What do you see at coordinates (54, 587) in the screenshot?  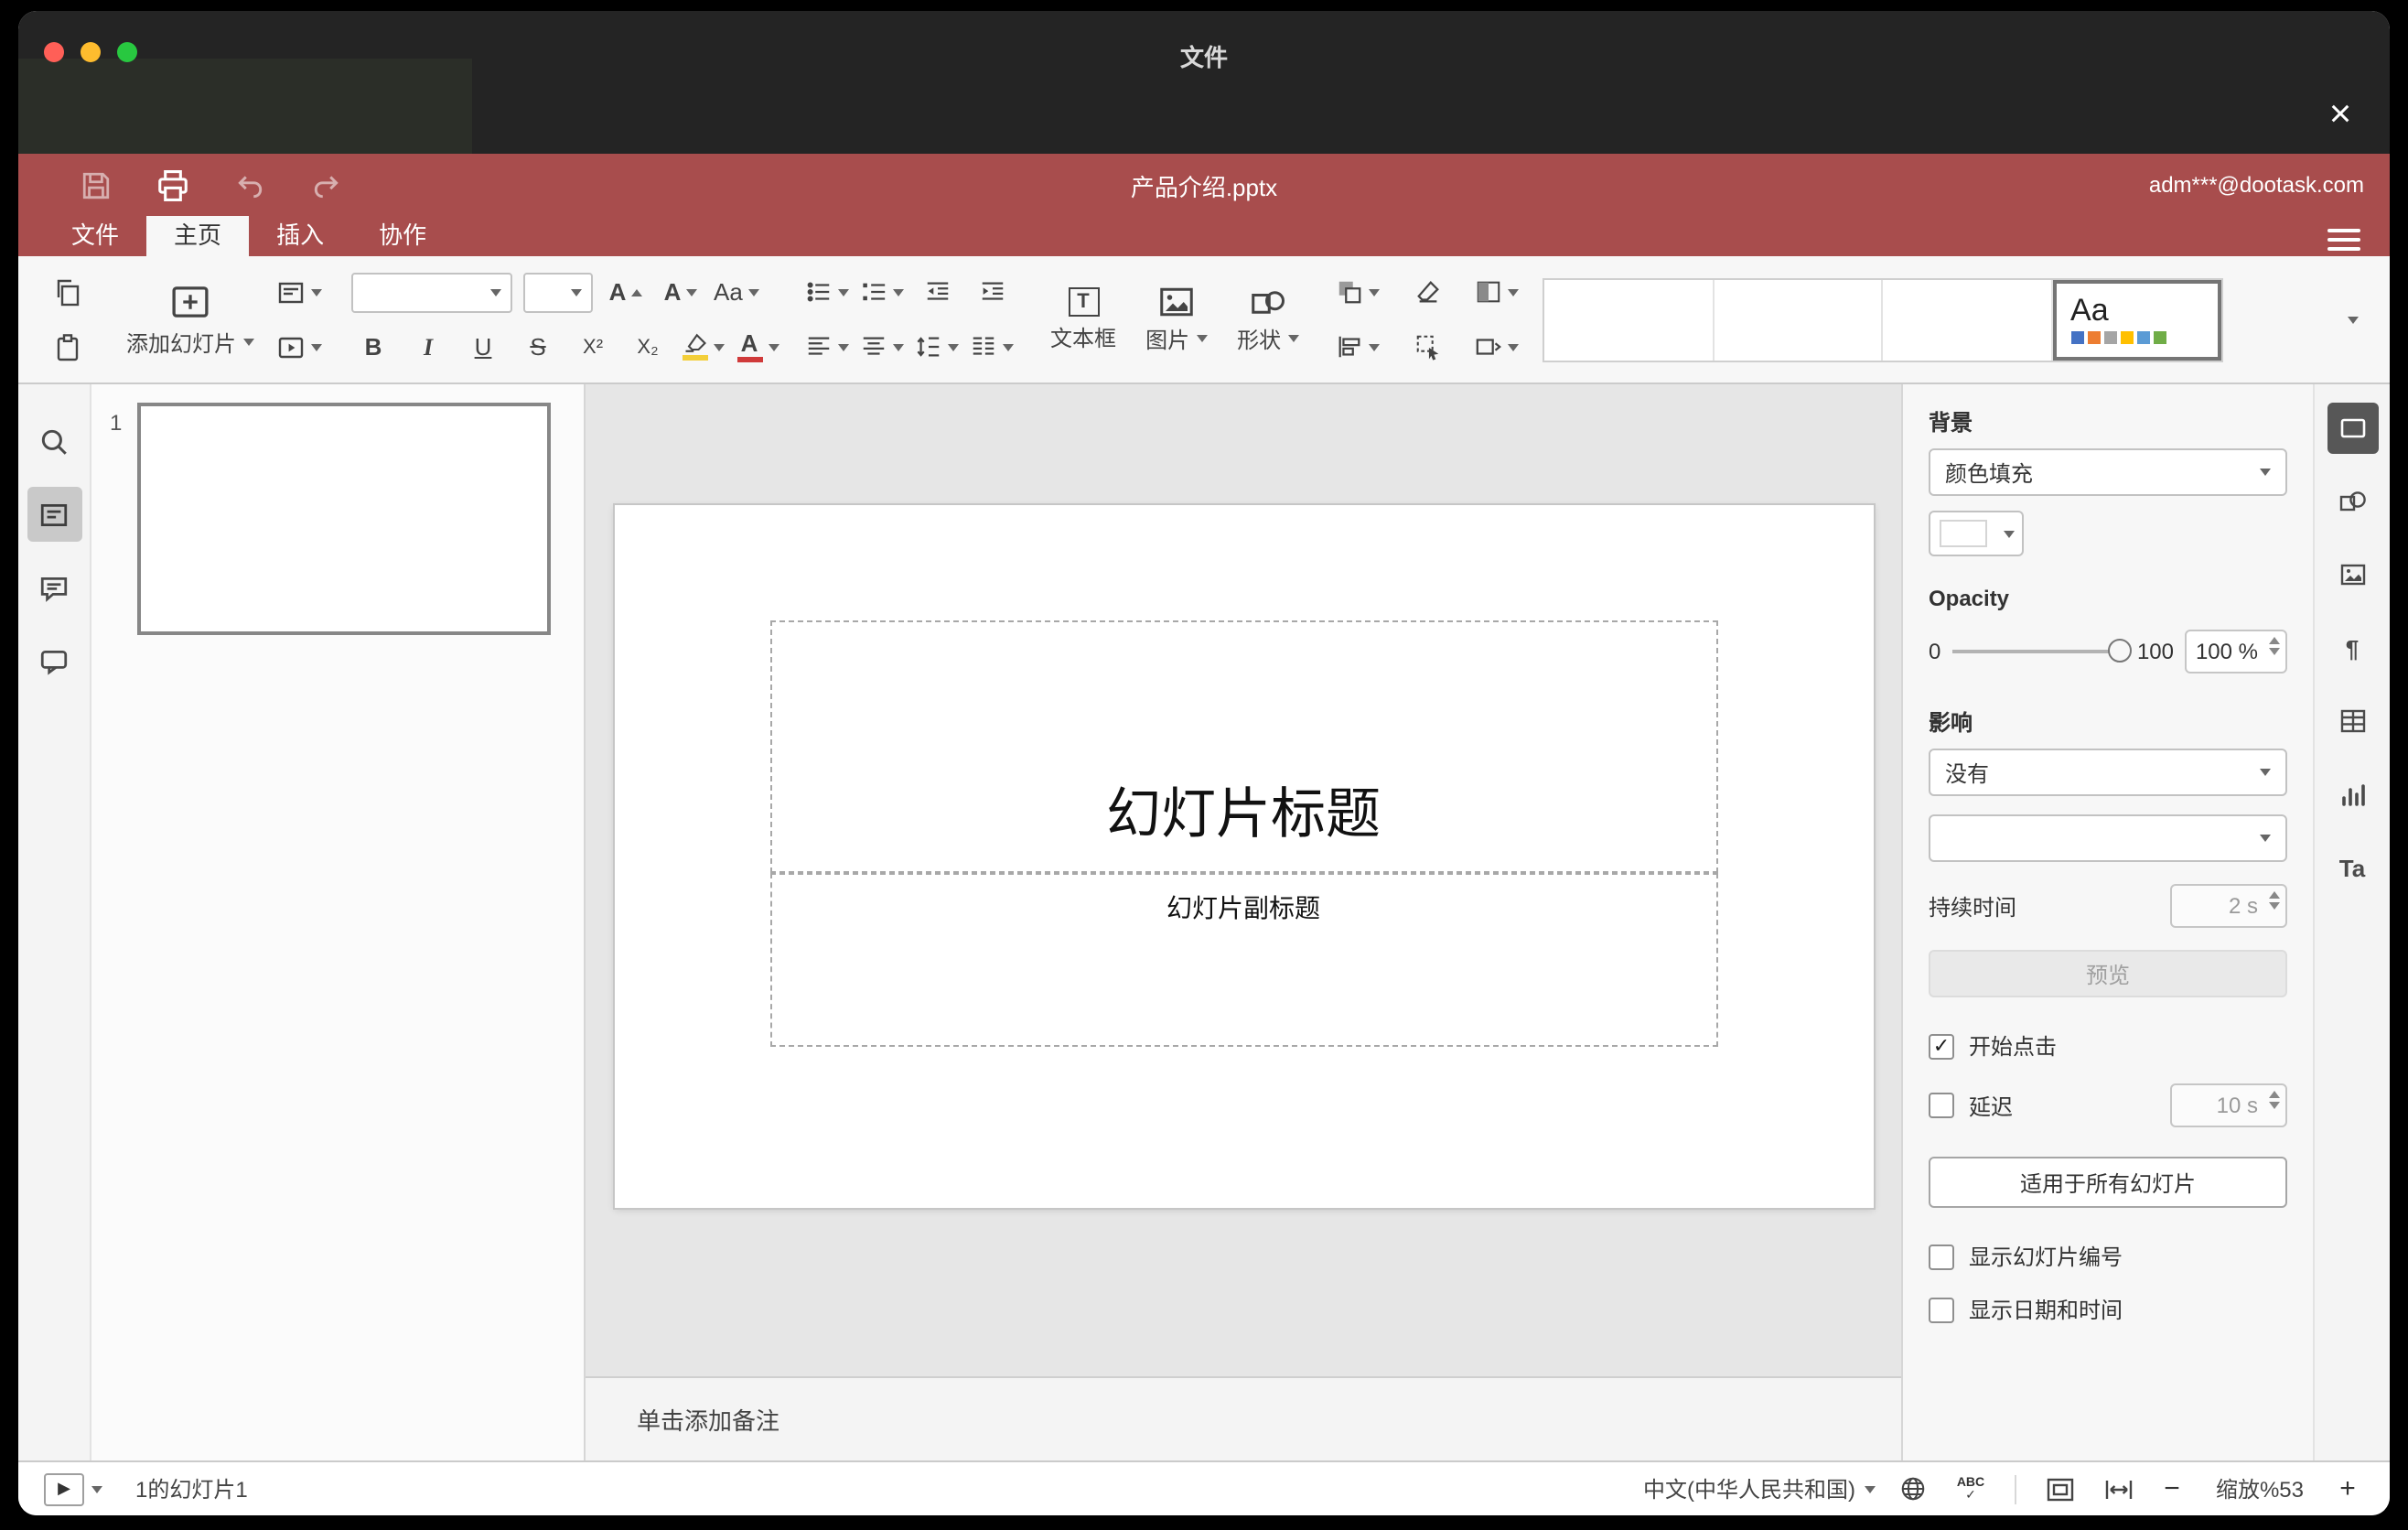 I see `comments-icon` at bounding box center [54, 587].